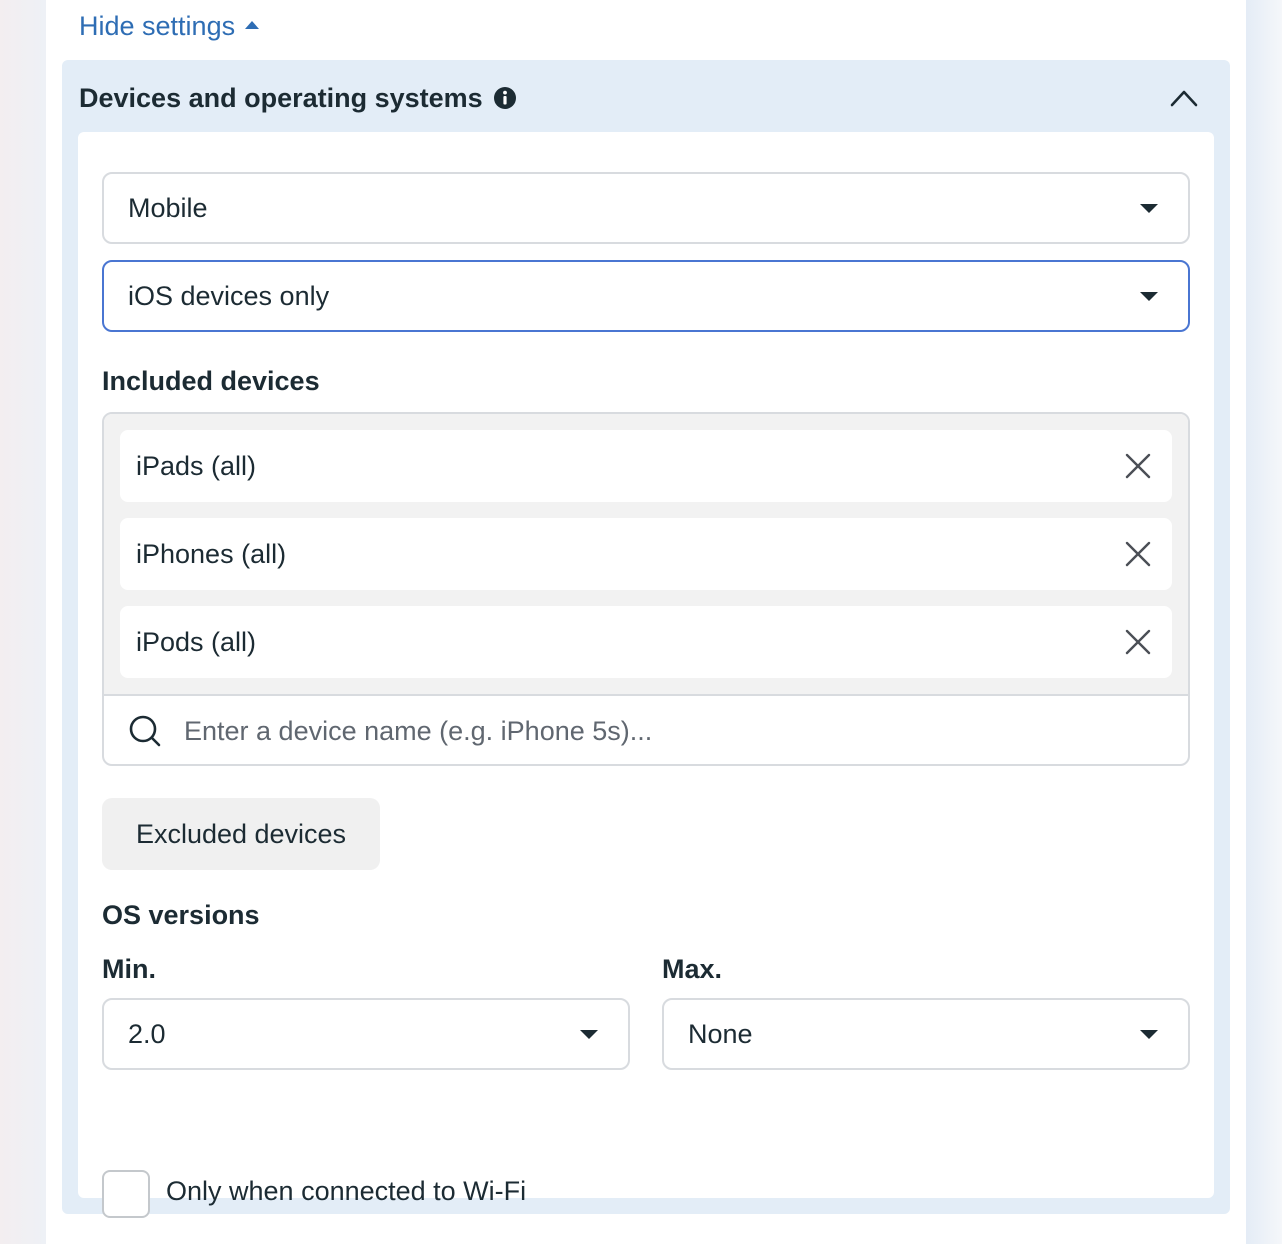 The width and height of the screenshot is (1282, 1244). What do you see at coordinates (181, 915) in the screenshot?
I see `os-versions-label: OS versions` at bounding box center [181, 915].